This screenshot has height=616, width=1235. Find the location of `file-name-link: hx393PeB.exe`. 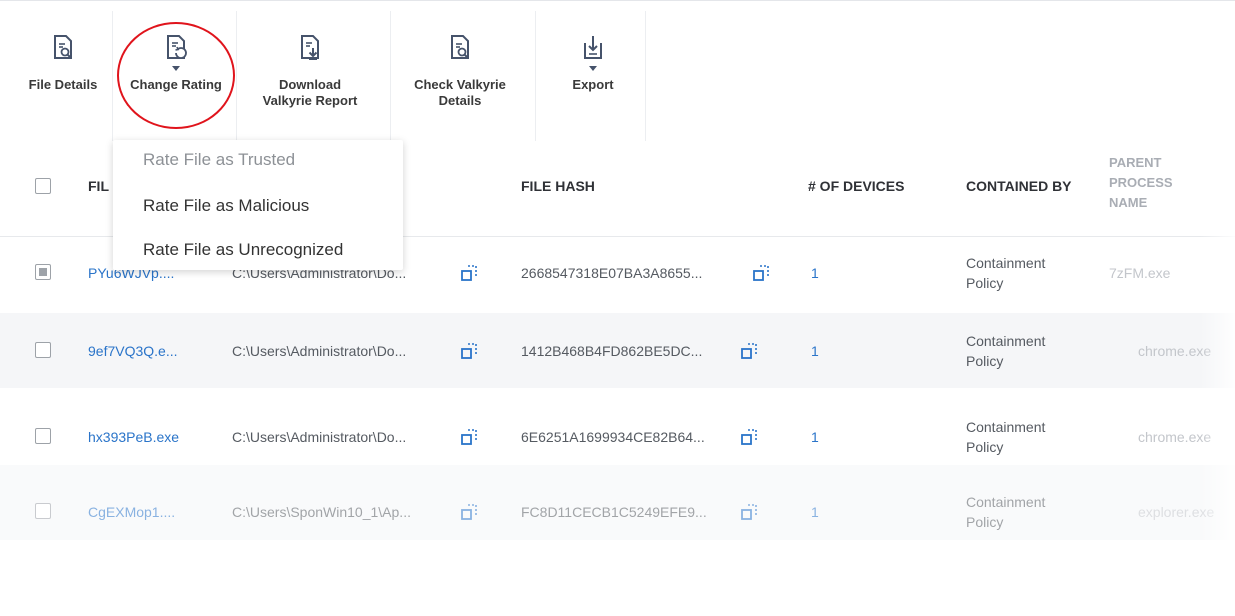

file-name-link: hx393PeB.exe is located at coordinates (133, 437).